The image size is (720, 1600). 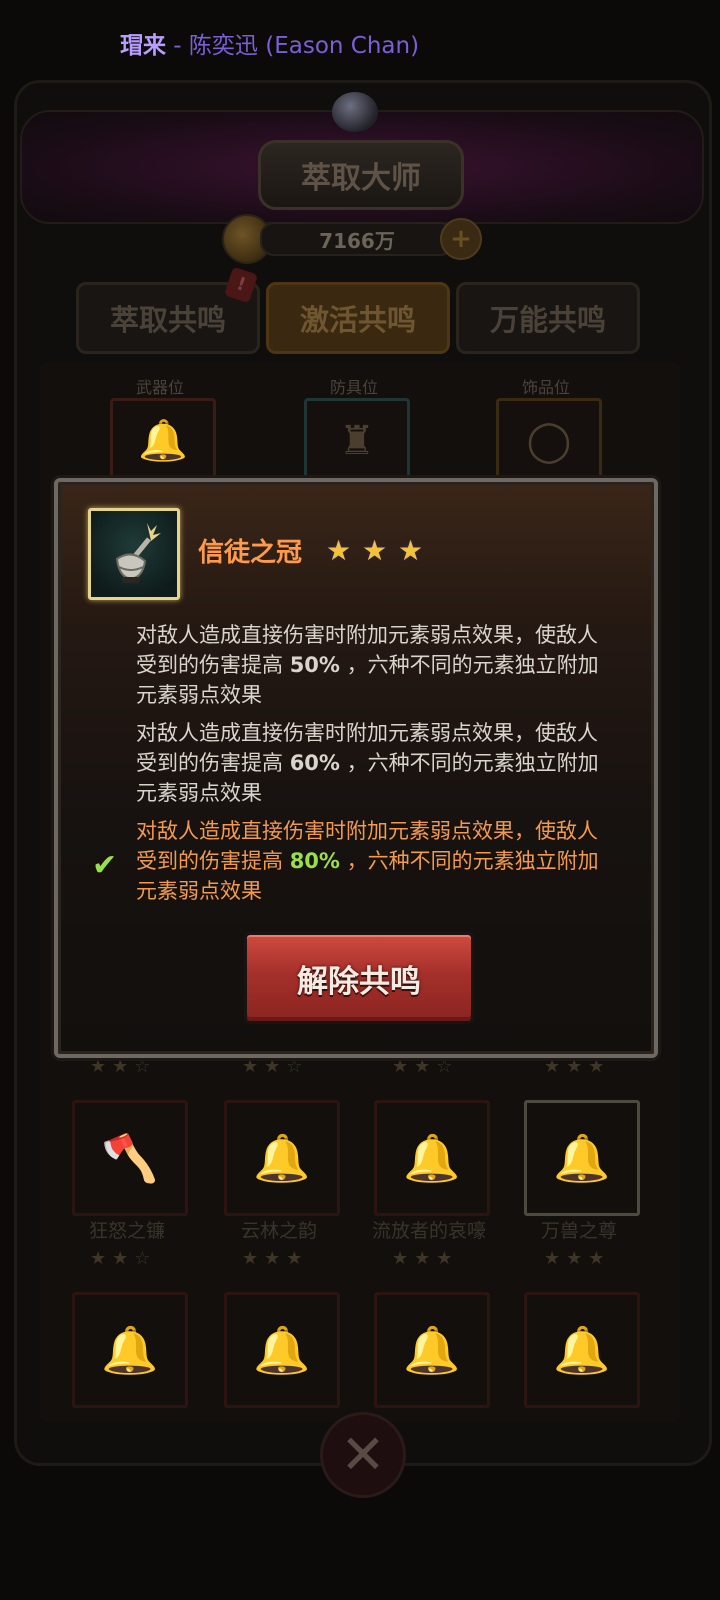 What do you see at coordinates (138, 553) in the screenshot?
I see `crown-icon` at bounding box center [138, 553].